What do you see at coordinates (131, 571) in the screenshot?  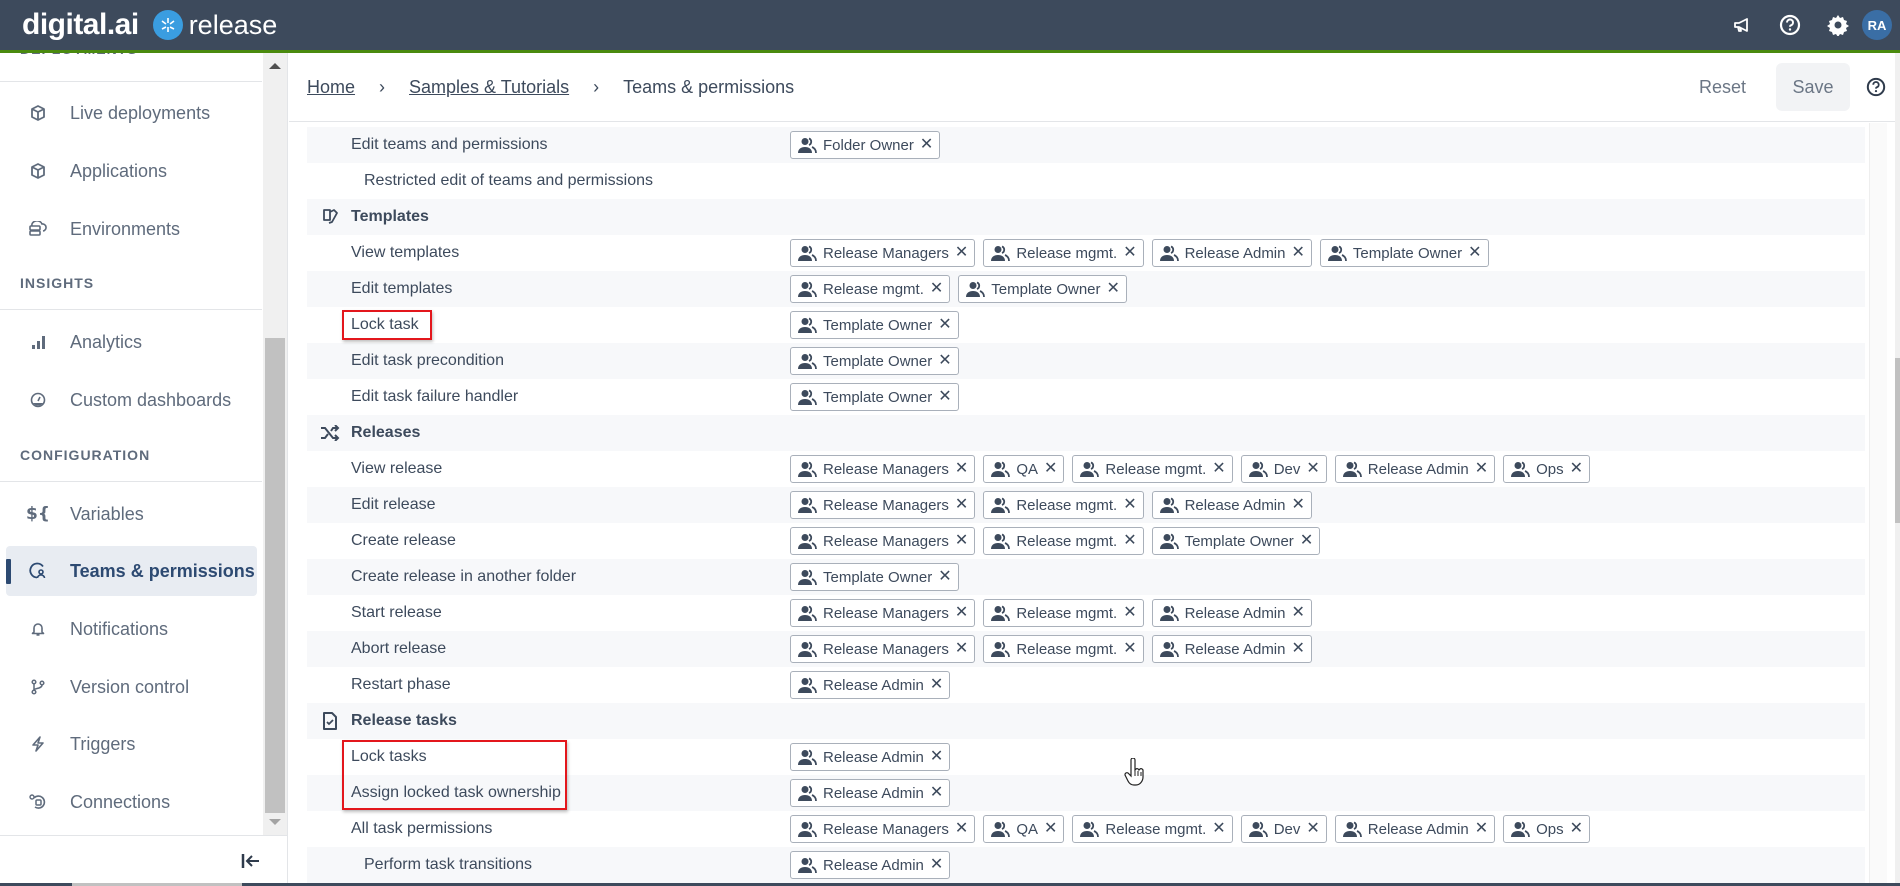 I see `sidebar-item-teams-permissions: Teams & permissions` at bounding box center [131, 571].